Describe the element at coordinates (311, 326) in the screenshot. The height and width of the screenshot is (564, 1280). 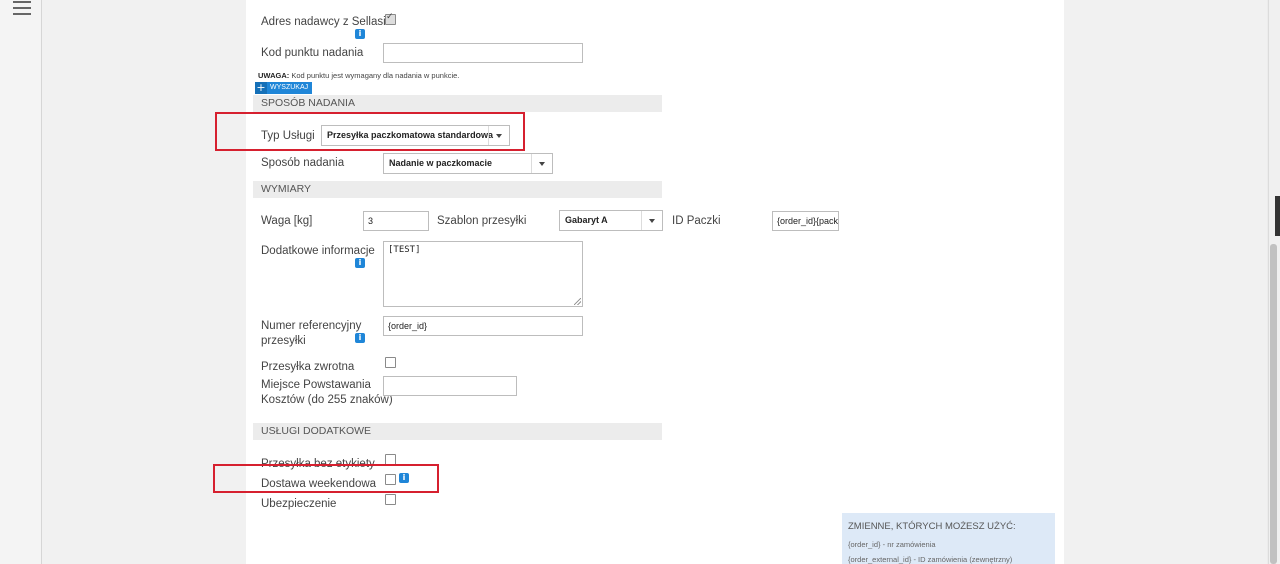
I see `reference-number-label-line1: Numer referencyjny` at that location.